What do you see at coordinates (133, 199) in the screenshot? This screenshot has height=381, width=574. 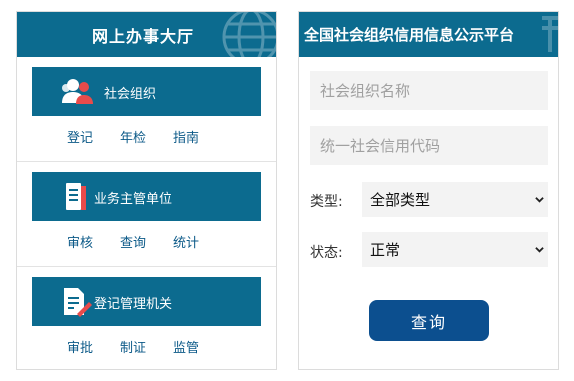 I see `supervising-unit-label: 业务主管单位` at bounding box center [133, 199].